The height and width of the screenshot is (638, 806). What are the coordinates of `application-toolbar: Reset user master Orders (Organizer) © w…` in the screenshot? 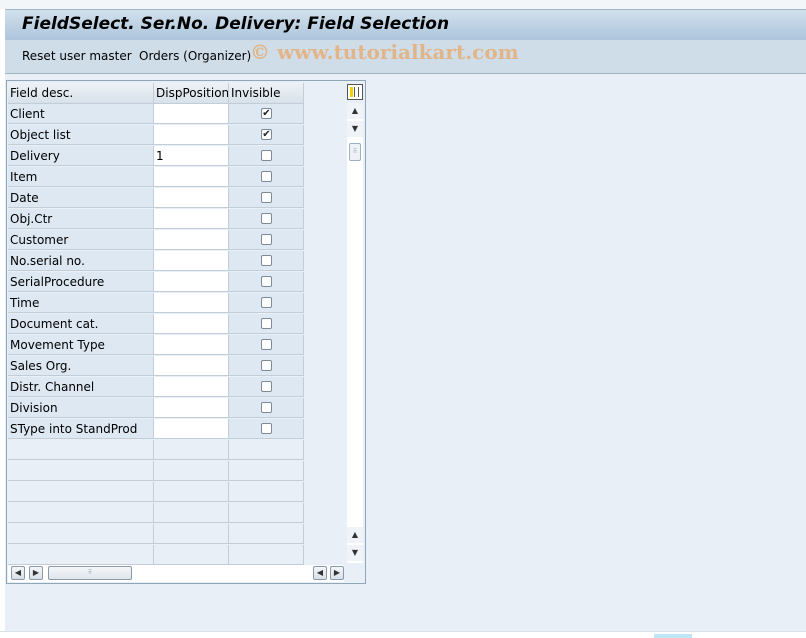 It's located at (405, 57).